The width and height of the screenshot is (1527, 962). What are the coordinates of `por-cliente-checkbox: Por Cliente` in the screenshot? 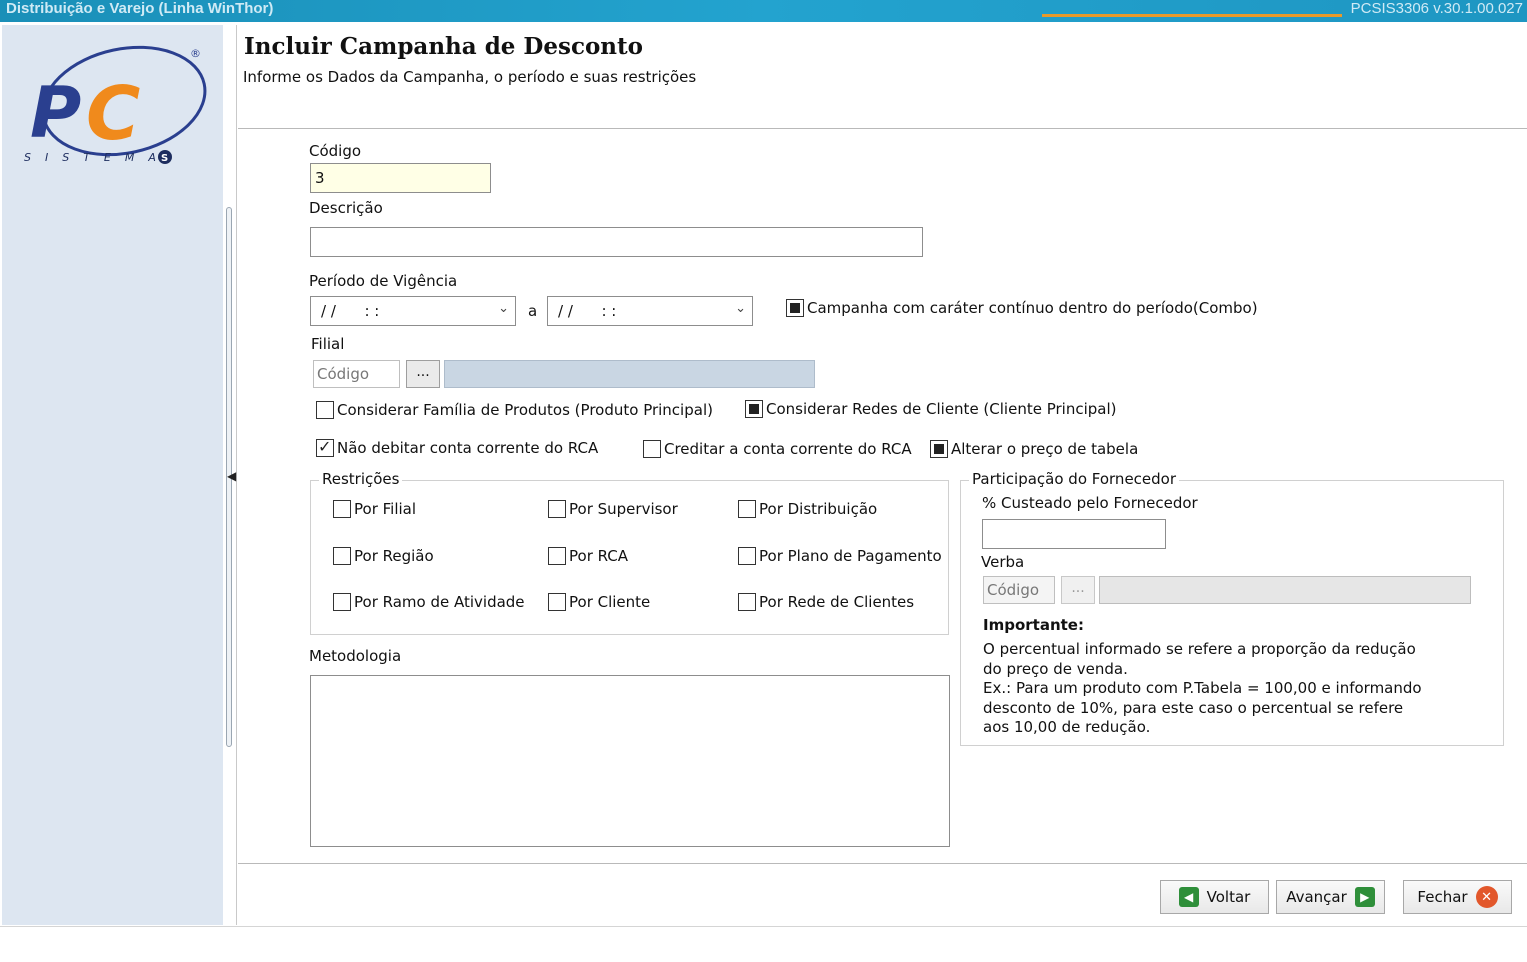 It's located at (599, 602).